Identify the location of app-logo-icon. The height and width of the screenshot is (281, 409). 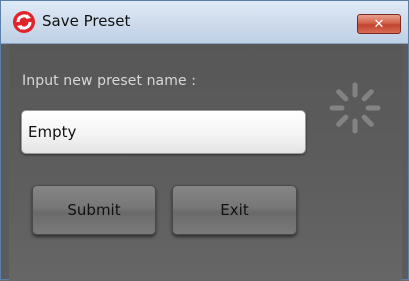
(24, 22).